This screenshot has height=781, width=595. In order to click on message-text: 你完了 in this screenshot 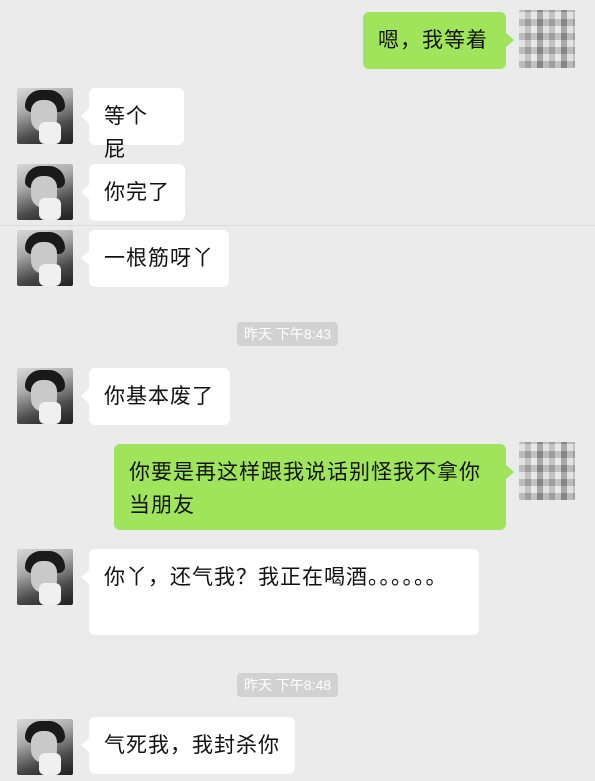, I will do `click(137, 192)`.